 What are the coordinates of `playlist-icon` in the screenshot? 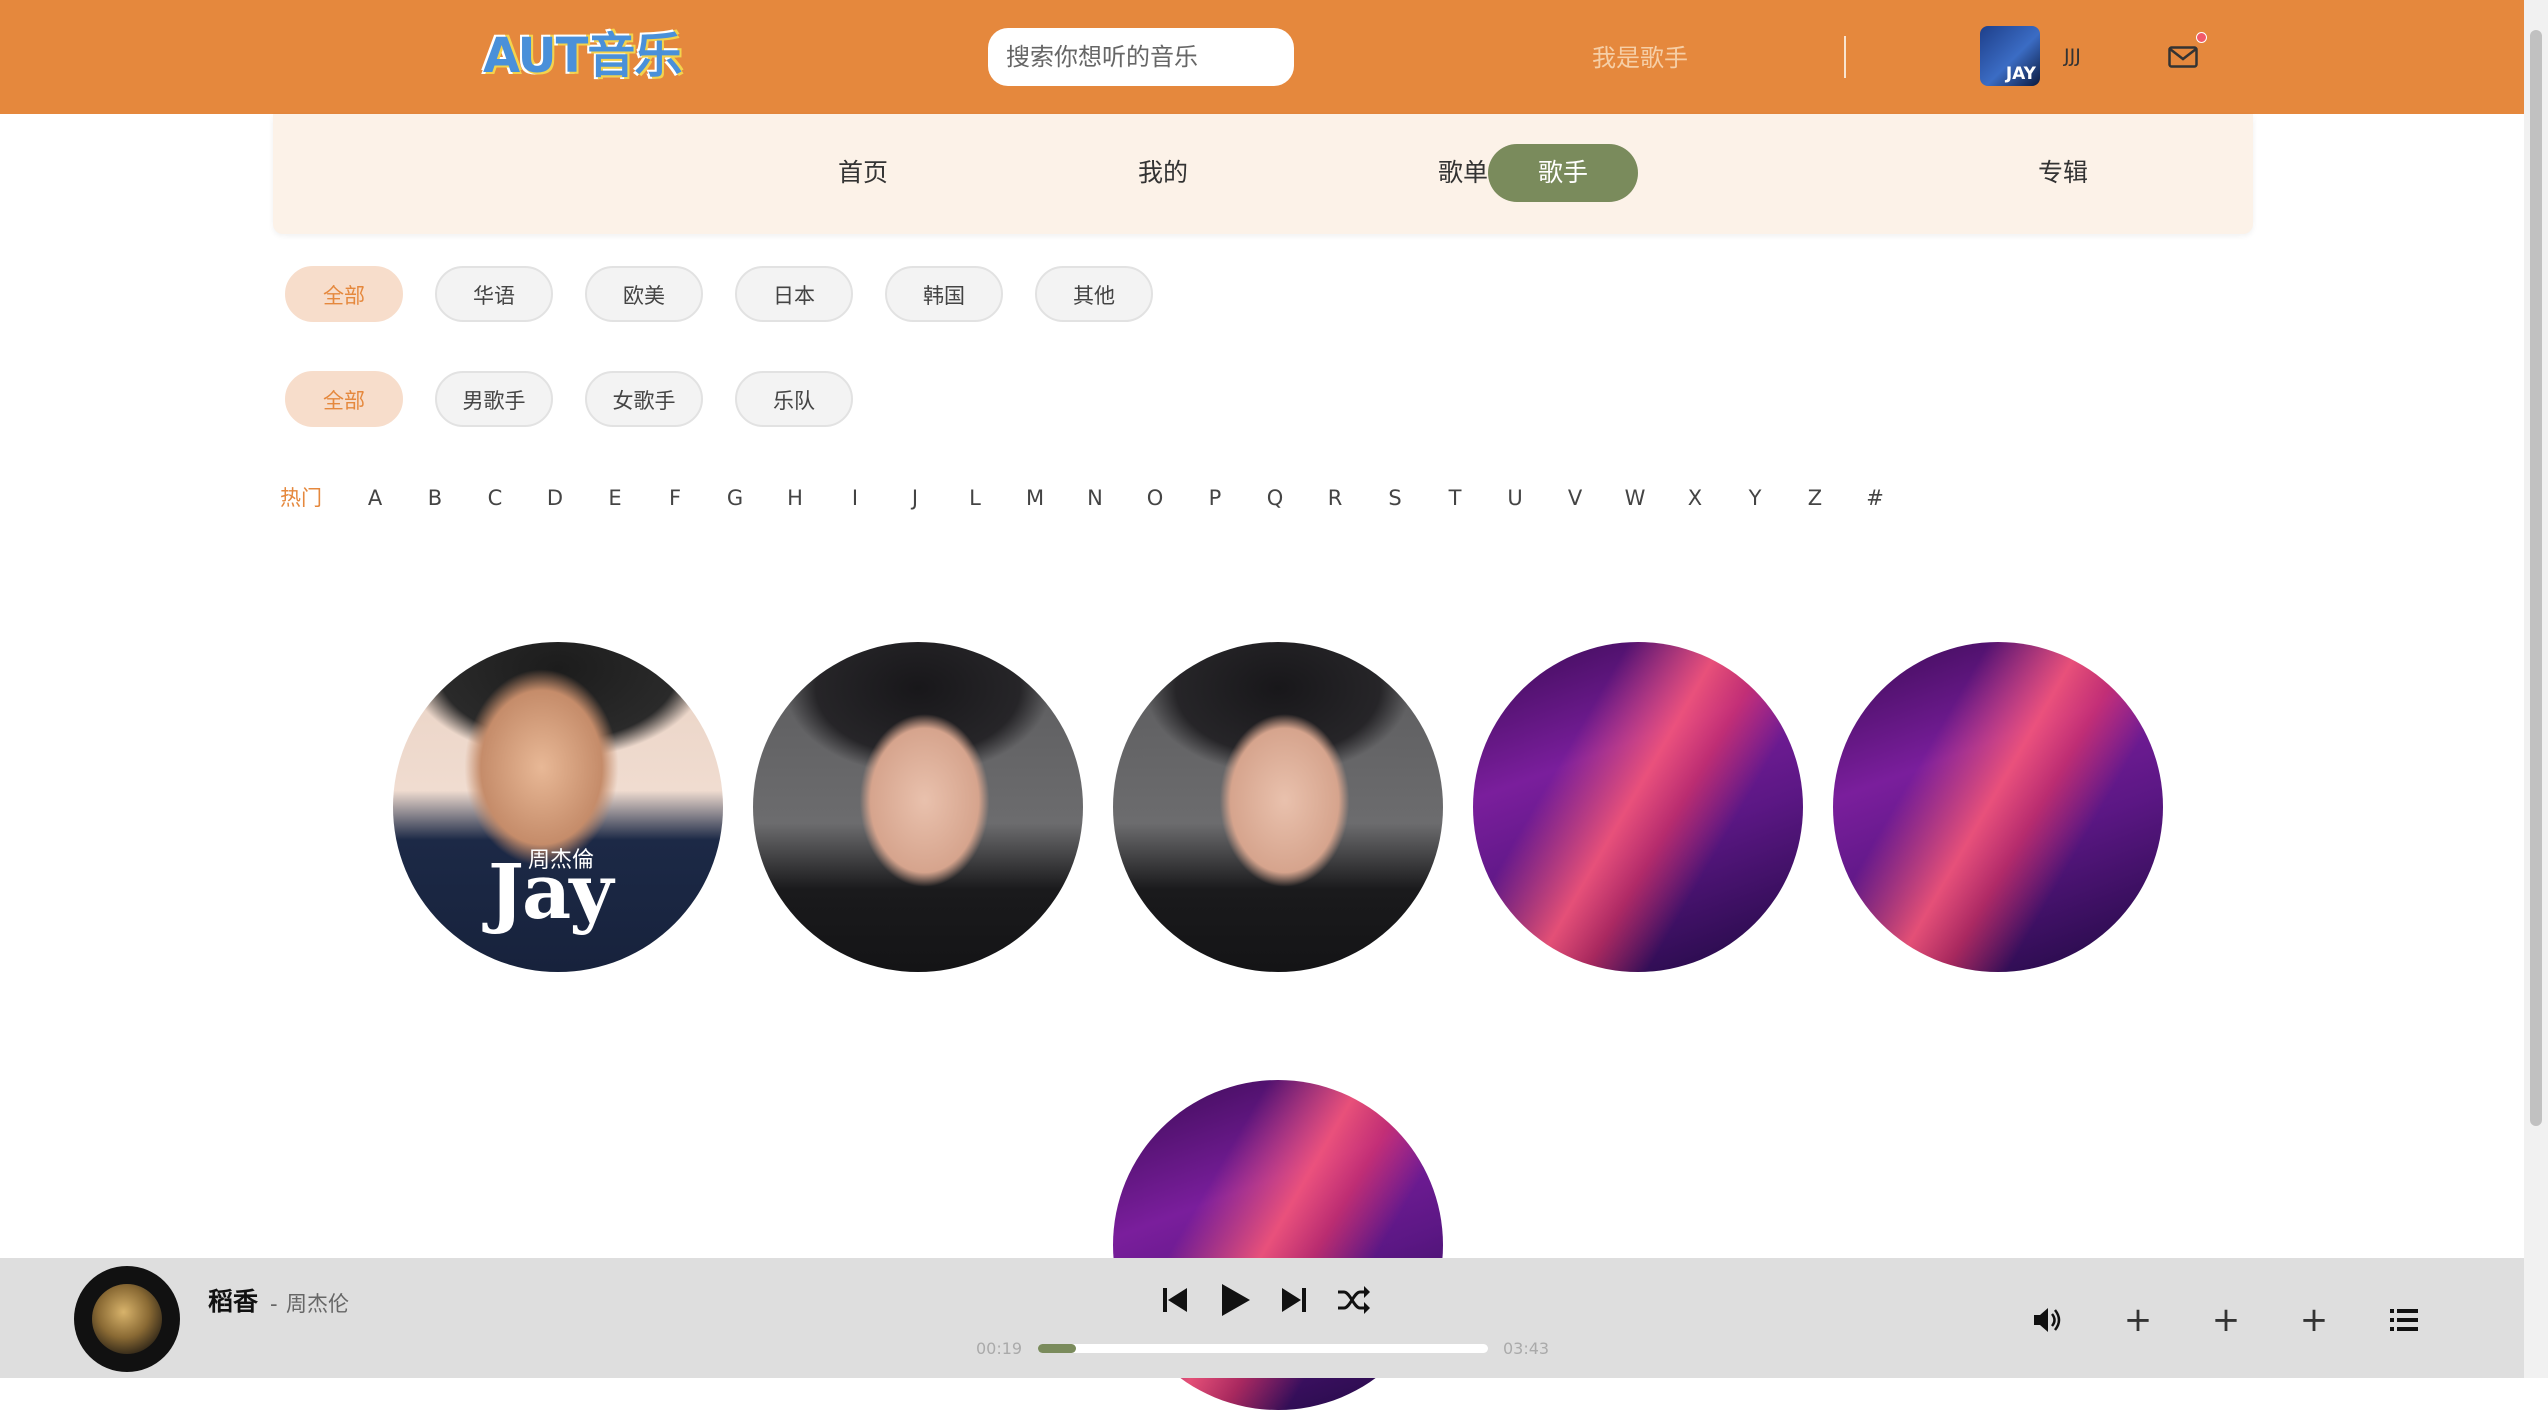 It's located at (2404, 1320).